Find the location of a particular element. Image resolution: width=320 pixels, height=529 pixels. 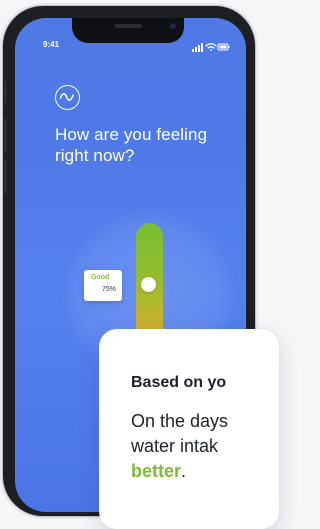

mood-question-title: How are you feeling right now? is located at coordinates (131, 145).